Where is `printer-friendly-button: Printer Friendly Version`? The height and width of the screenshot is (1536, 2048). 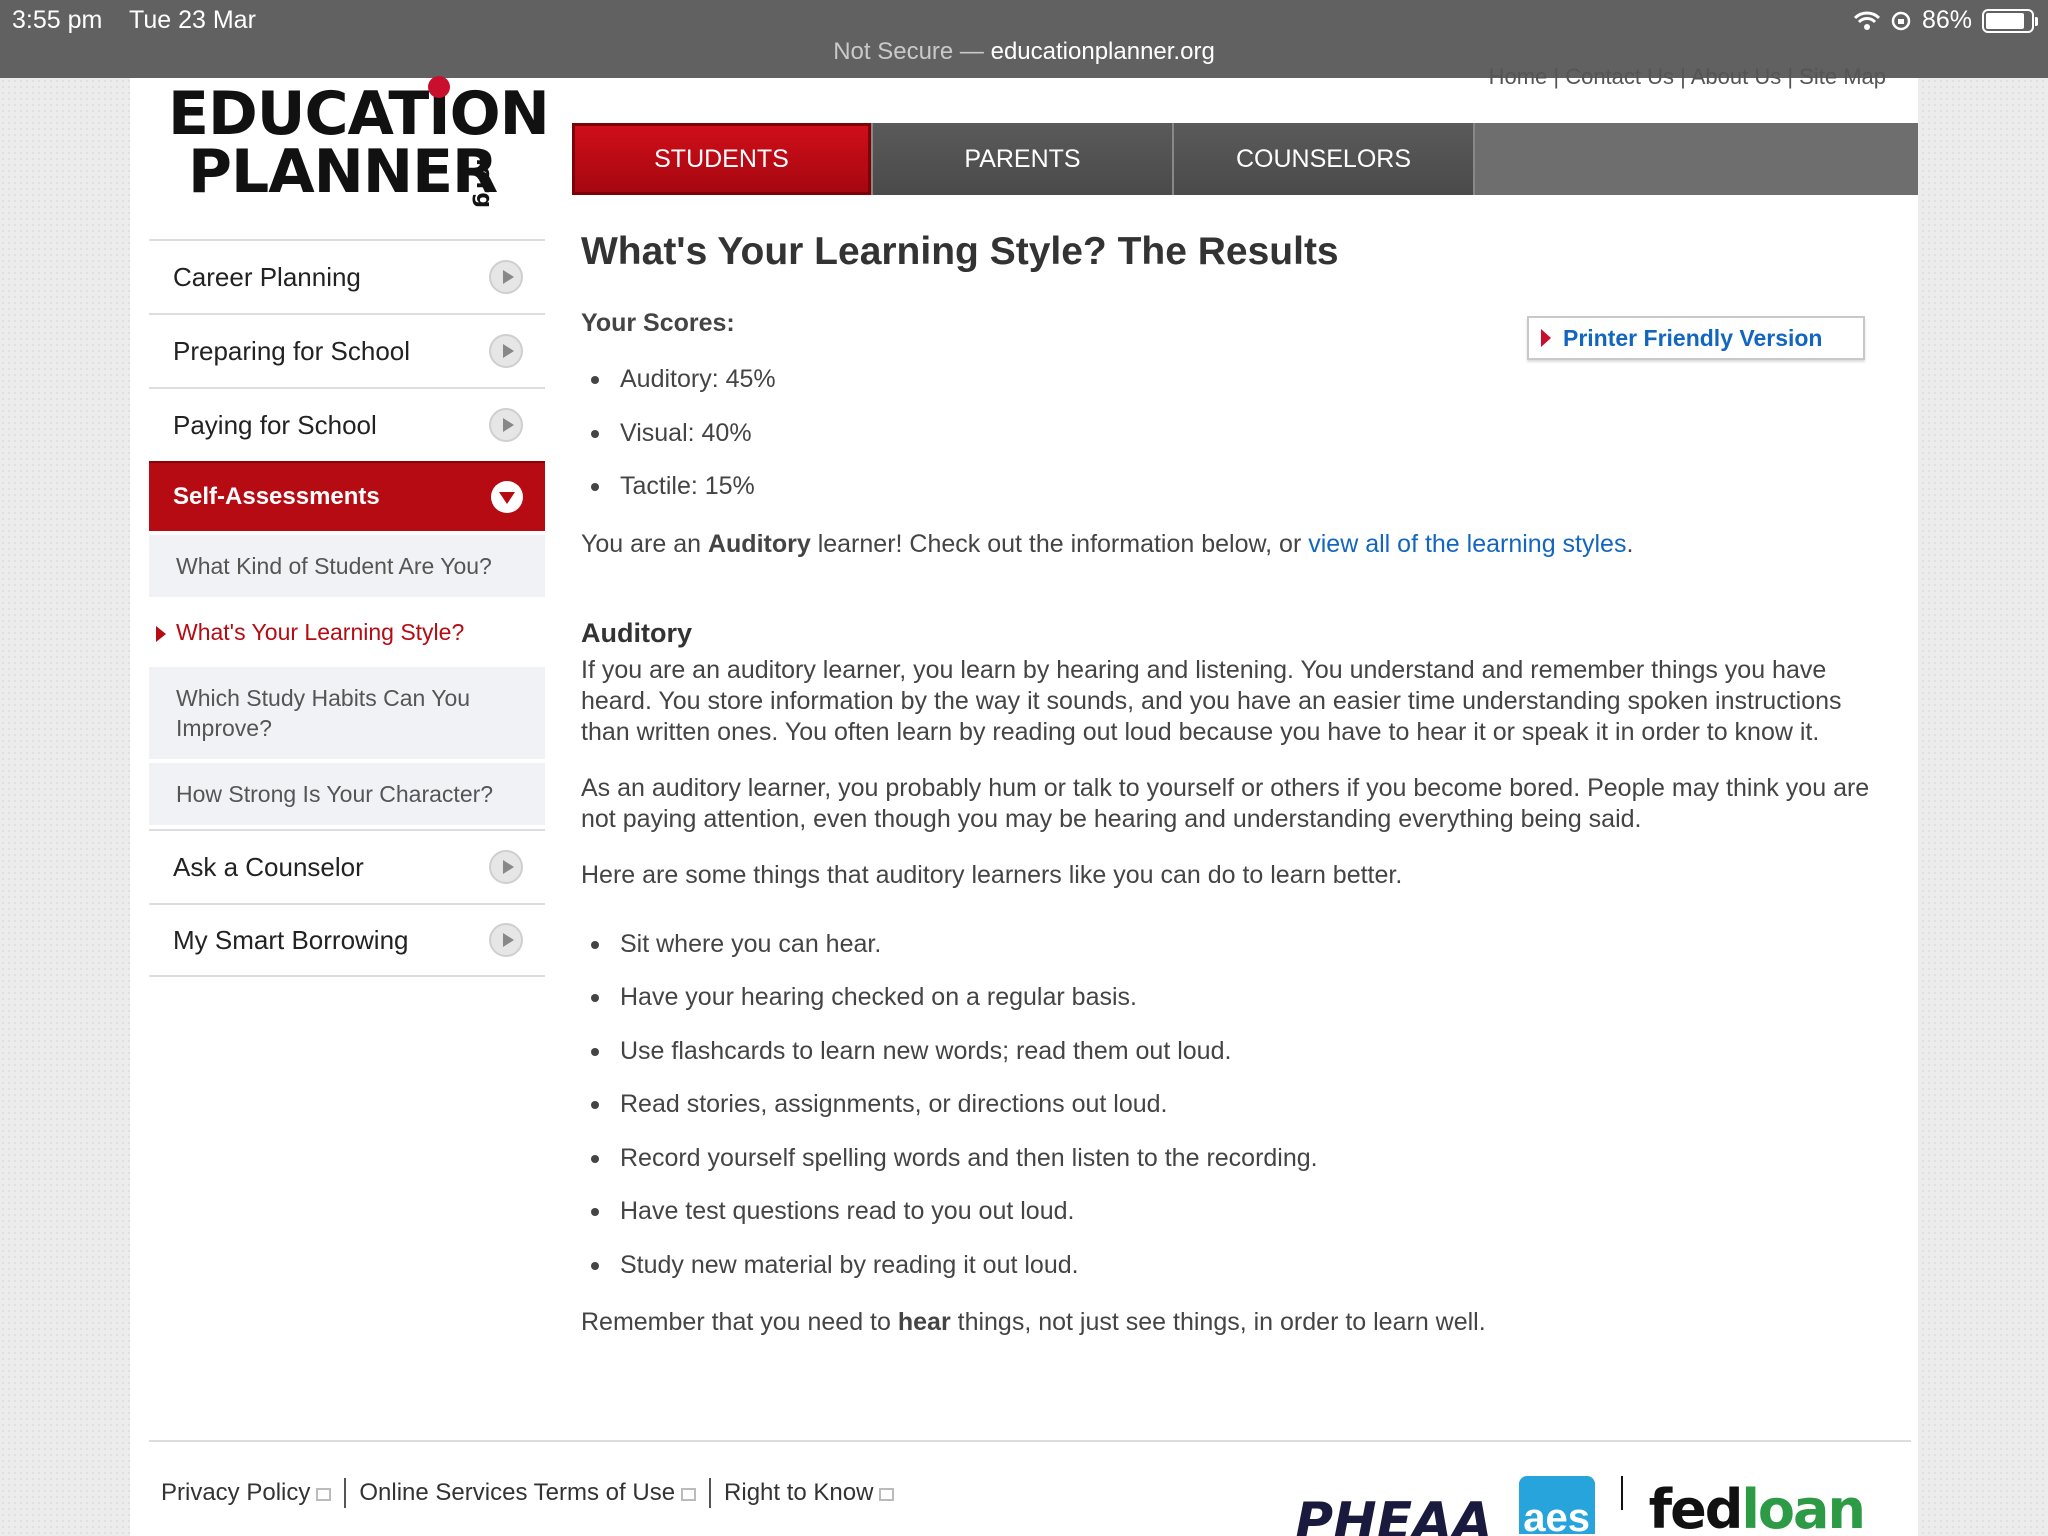
printer-friendly-button: Printer Friendly Version is located at coordinates (1696, 338).